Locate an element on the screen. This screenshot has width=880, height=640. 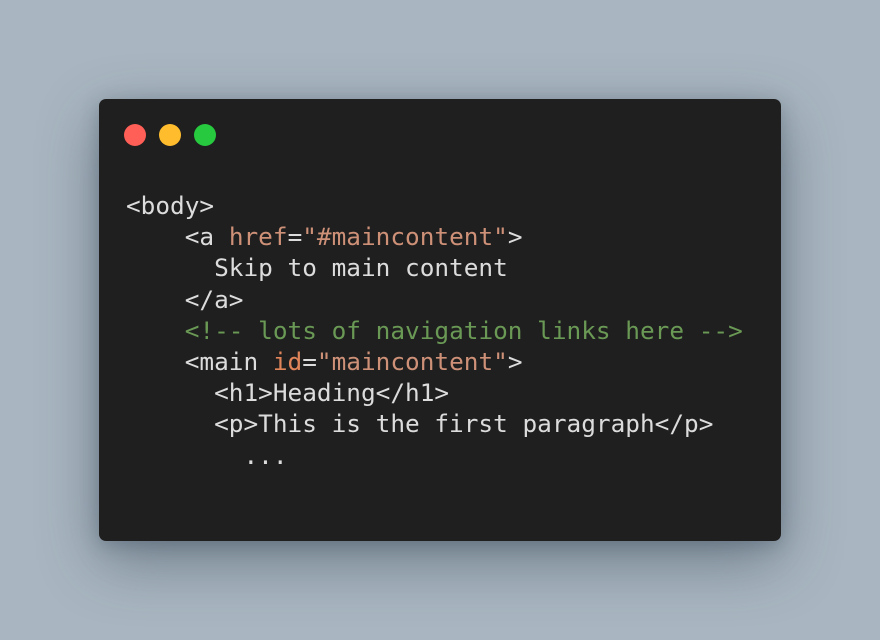
code-line: Skip to main content is located at coordinates (434, 267).